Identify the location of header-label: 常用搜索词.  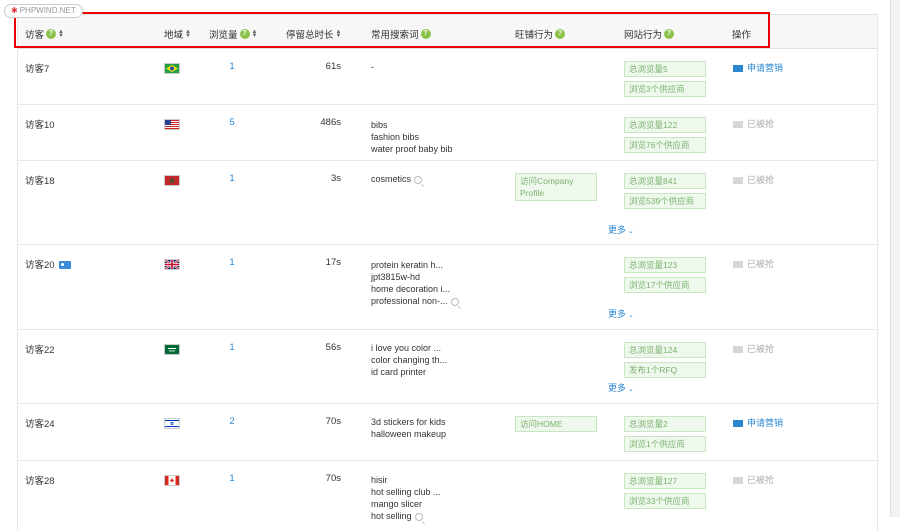
(395, 35).